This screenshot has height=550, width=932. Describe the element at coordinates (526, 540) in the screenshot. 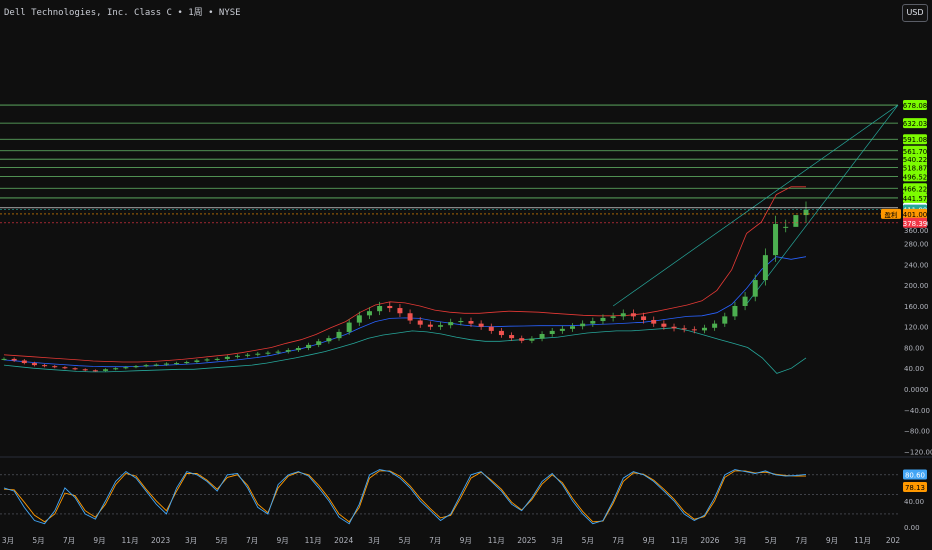

I see `x-tick-label: 2025` at that location.